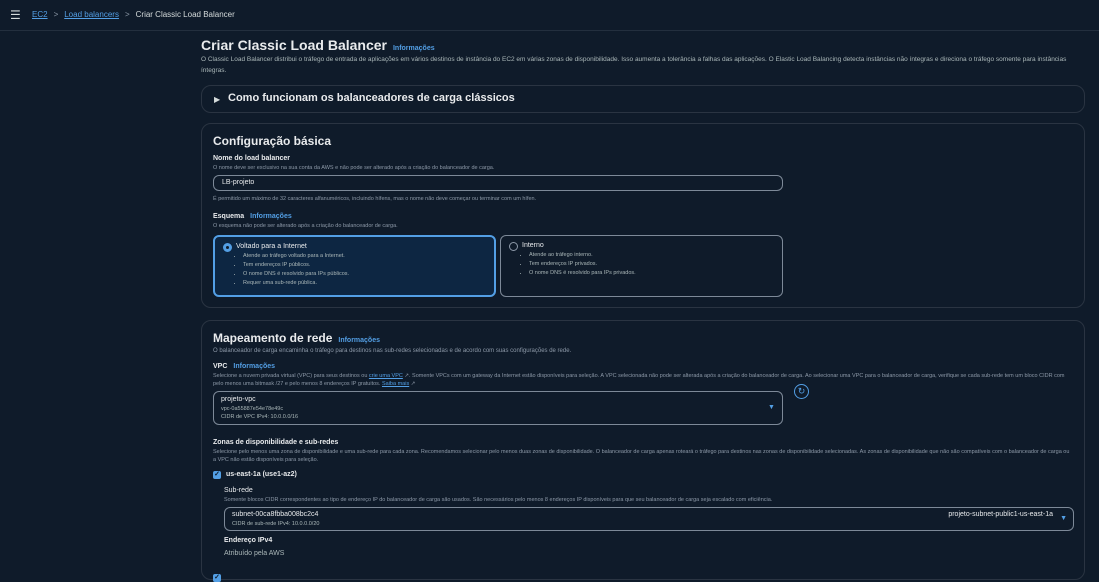  I want to click on network-mapping-title: Mapeamento de rede, so click(273, 338).